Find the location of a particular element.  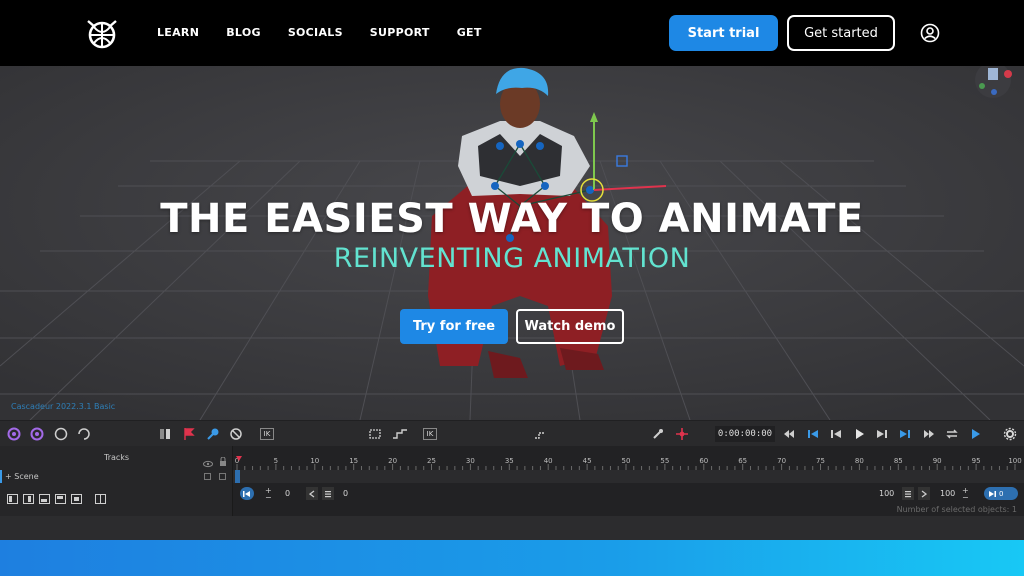

snap-tool-4-icon is located at coordinates (60, 498).